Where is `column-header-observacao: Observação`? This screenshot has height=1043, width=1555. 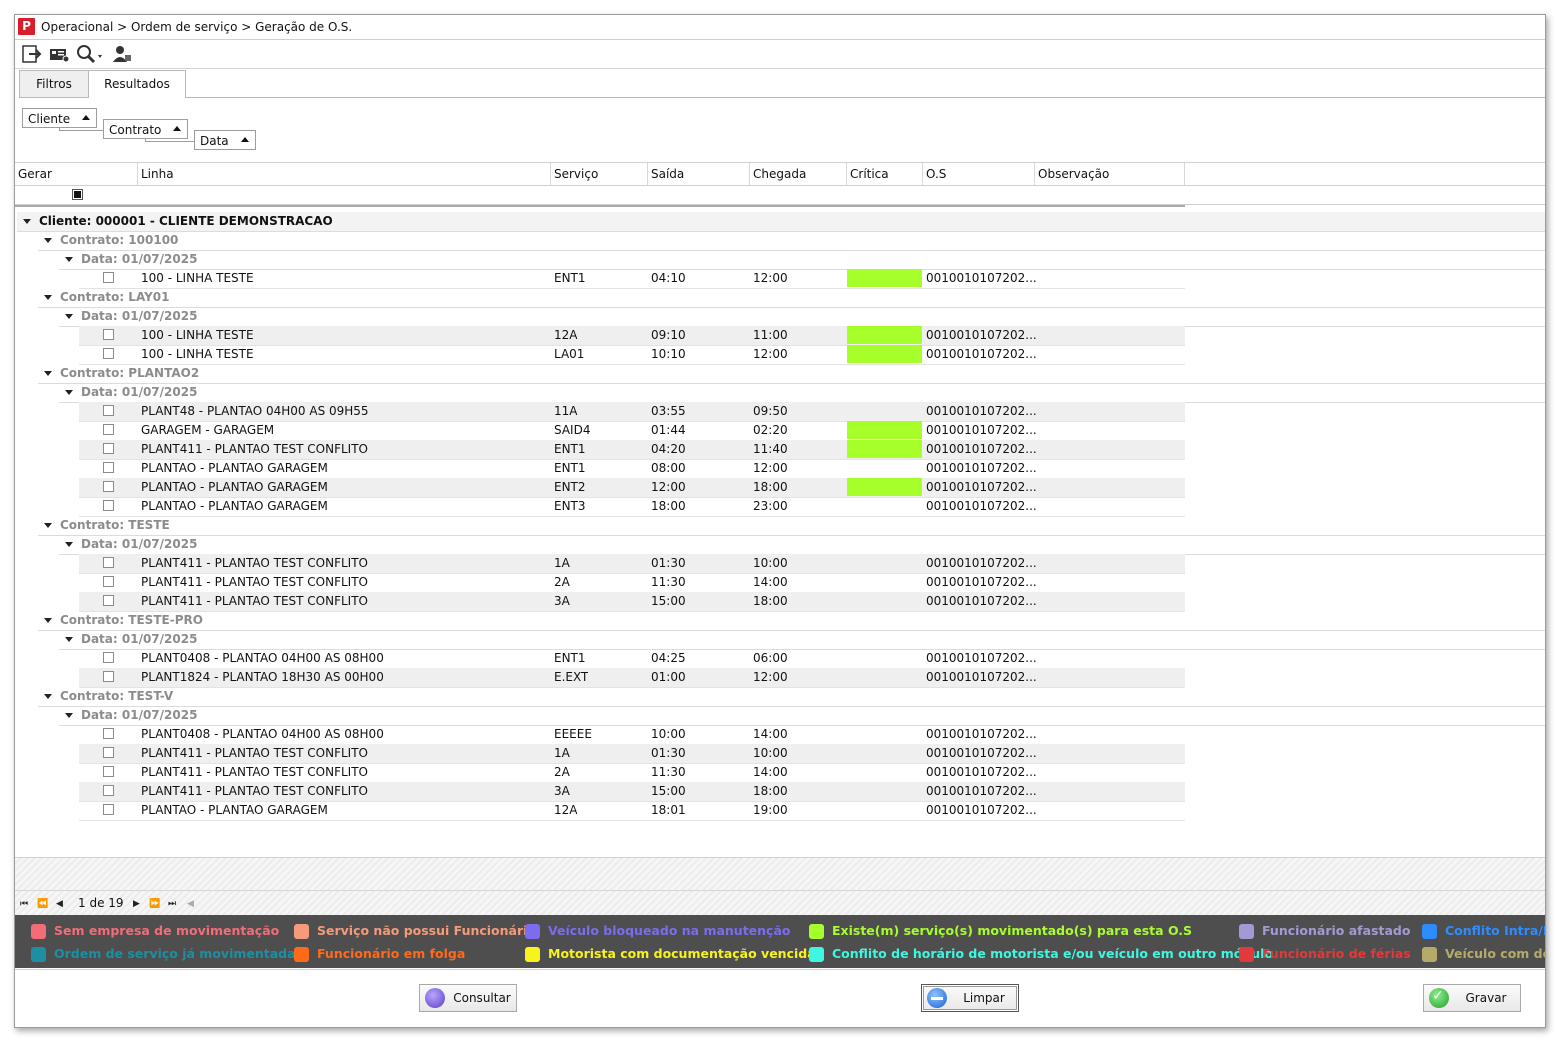
column-header-observacao: Observação is located at coordinates (1110, 174).